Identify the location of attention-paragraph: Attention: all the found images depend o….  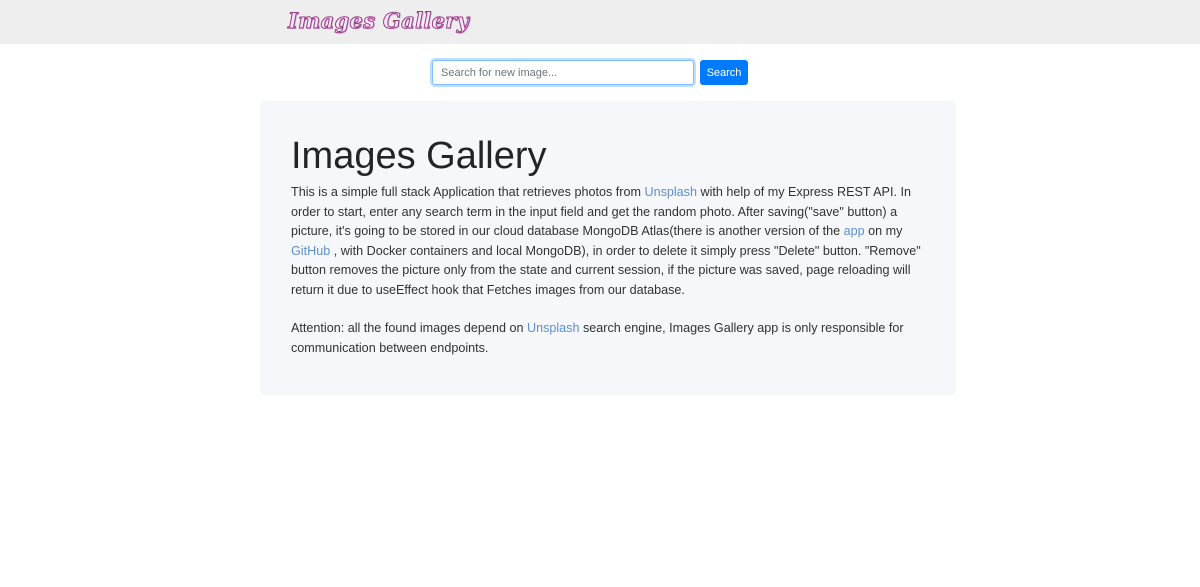
(606, 338).